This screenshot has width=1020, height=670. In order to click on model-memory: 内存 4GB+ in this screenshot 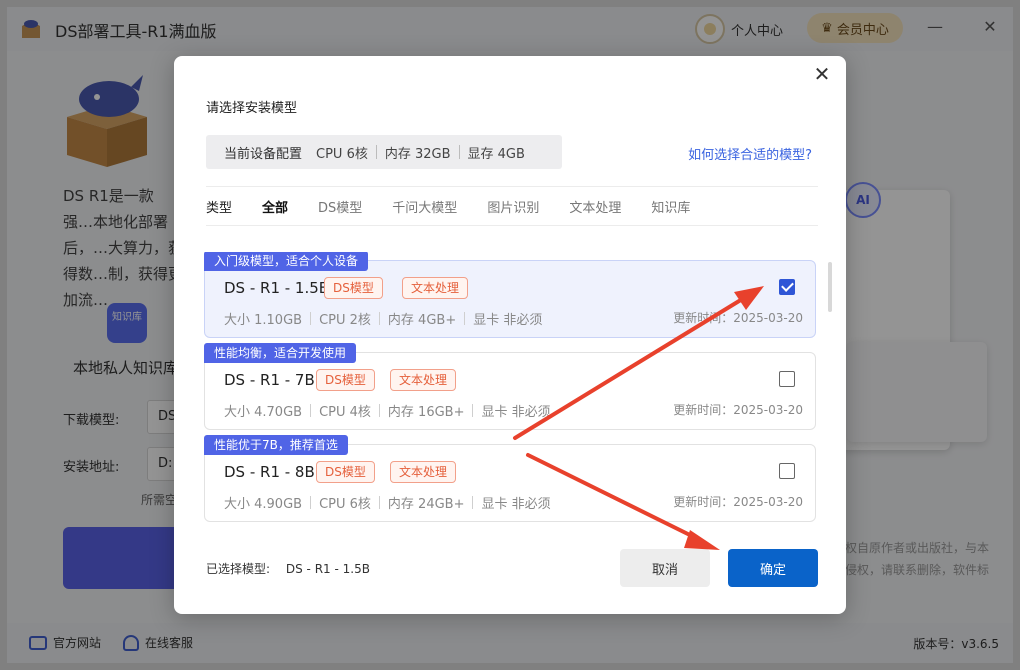, I will do `click(422, 320)`.